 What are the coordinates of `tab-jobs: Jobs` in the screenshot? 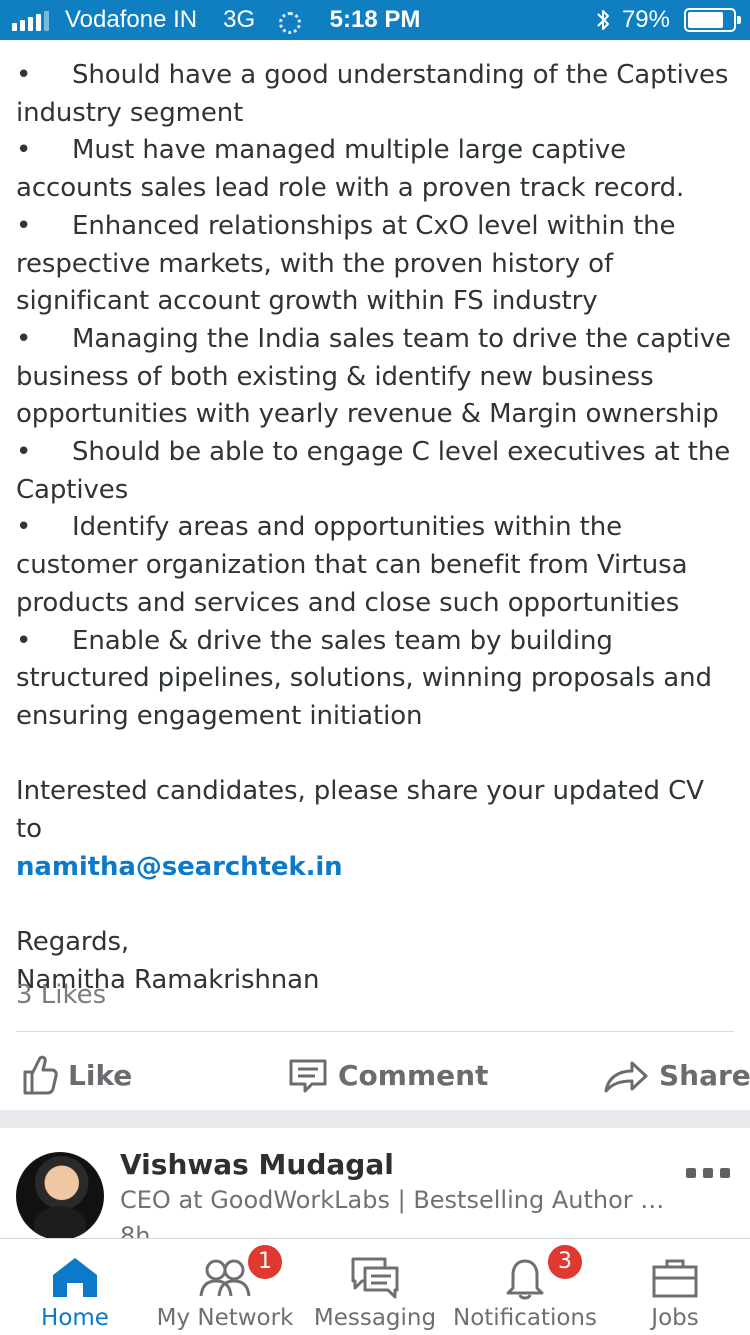 It's located at (675, 1287).